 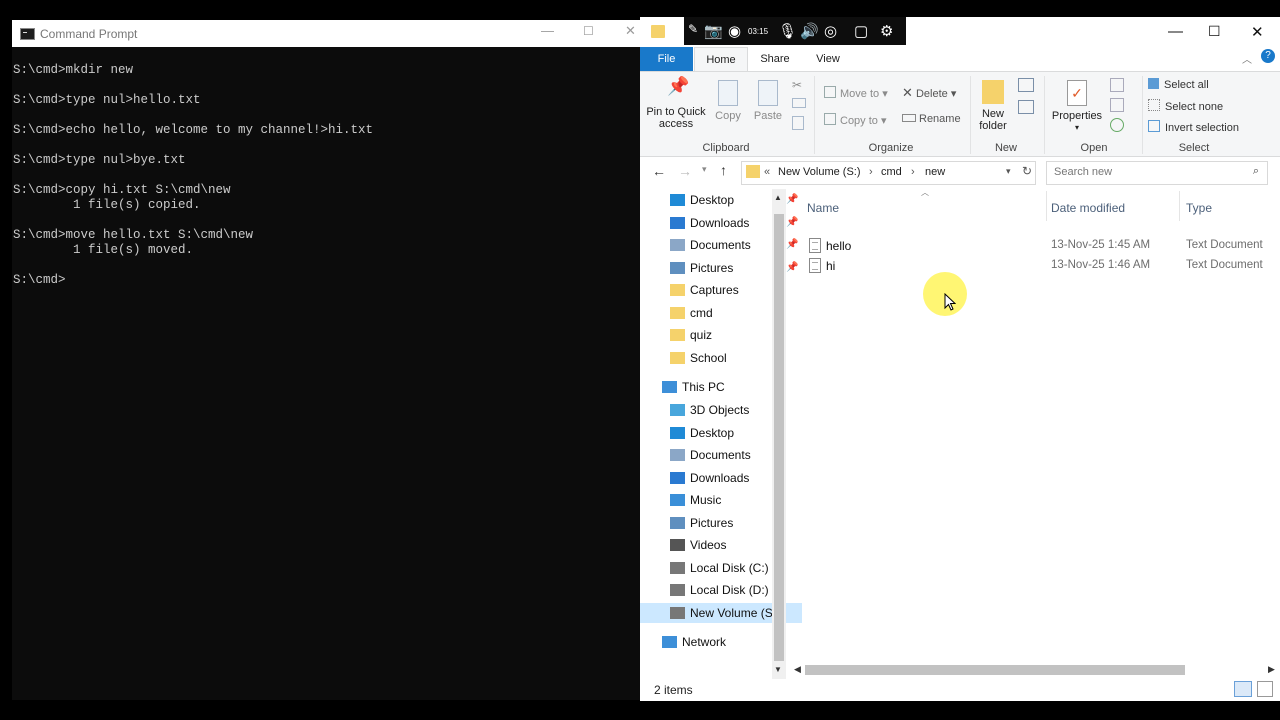 What do you see at coordinates (1034, 246) in the screenshot?
I see `file-row: hello 13-Nov-25 1:45 AM Text Document` at bounding box center [1034, 246].